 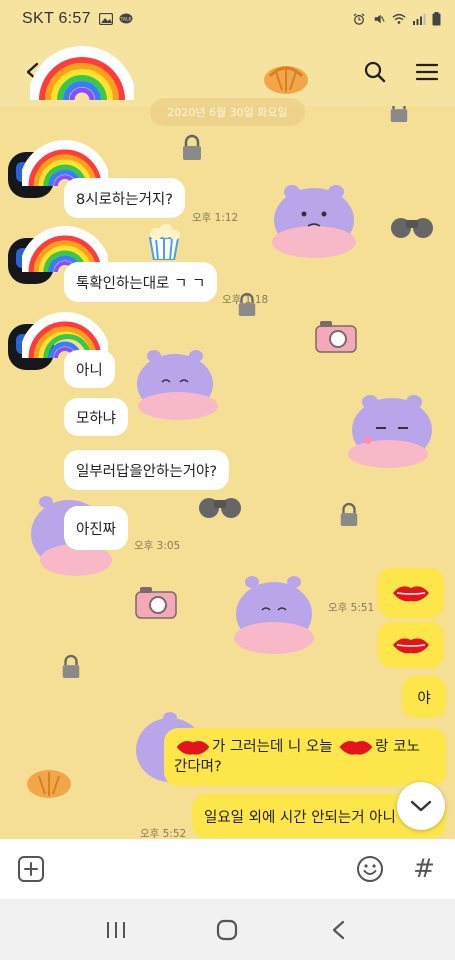 I want to click on talk-notification-icon: TALK, so click(x=125, y=18).